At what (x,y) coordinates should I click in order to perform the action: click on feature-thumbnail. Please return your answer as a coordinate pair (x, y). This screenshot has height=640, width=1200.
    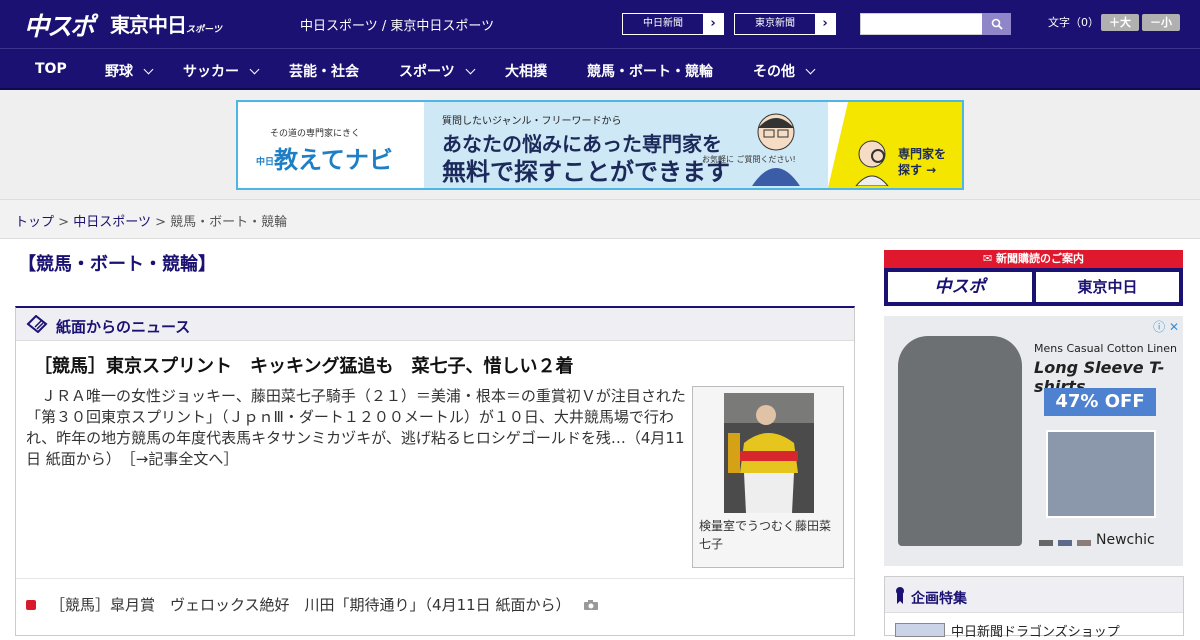
    Looking at the image, I should click on (920, 630).